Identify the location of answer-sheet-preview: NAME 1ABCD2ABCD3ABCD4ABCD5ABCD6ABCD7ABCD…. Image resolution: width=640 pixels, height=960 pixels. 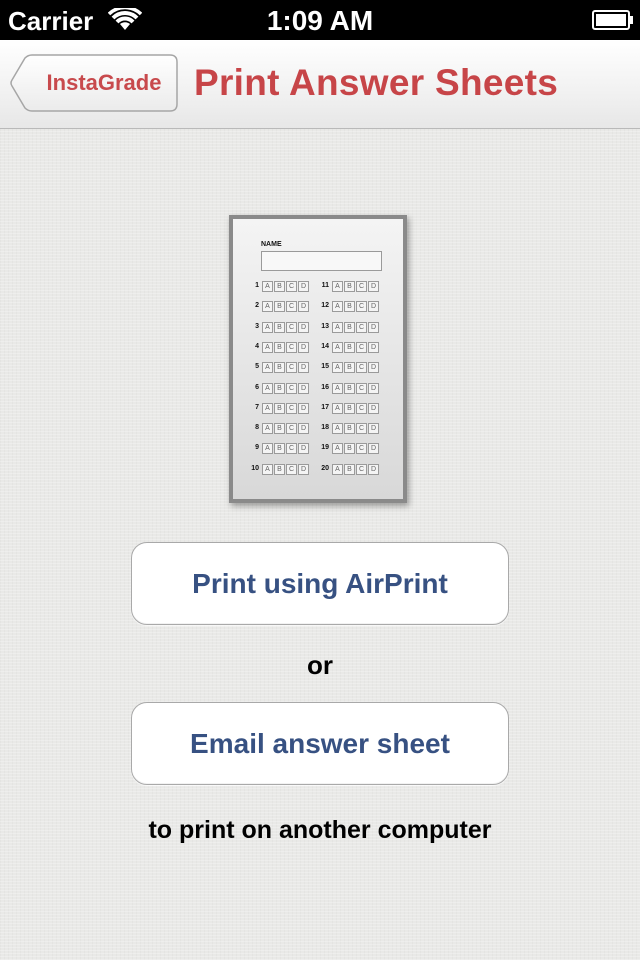
(318, 359).